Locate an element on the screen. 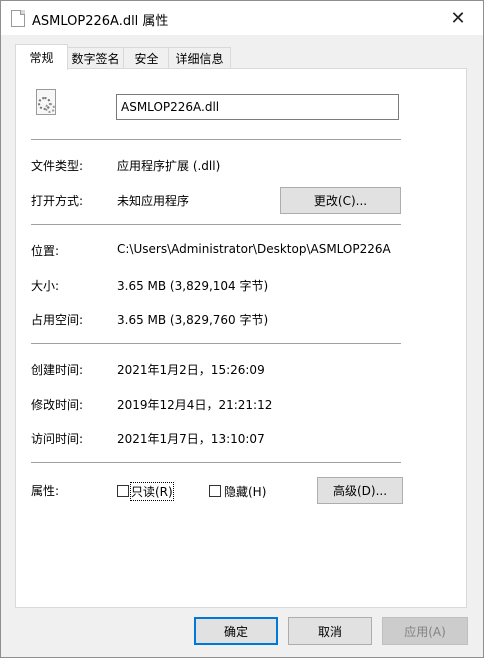 This screenshot has width=484, height=658. tab-digital-signatures: 数字签名 is located at coordinates (95, 58).